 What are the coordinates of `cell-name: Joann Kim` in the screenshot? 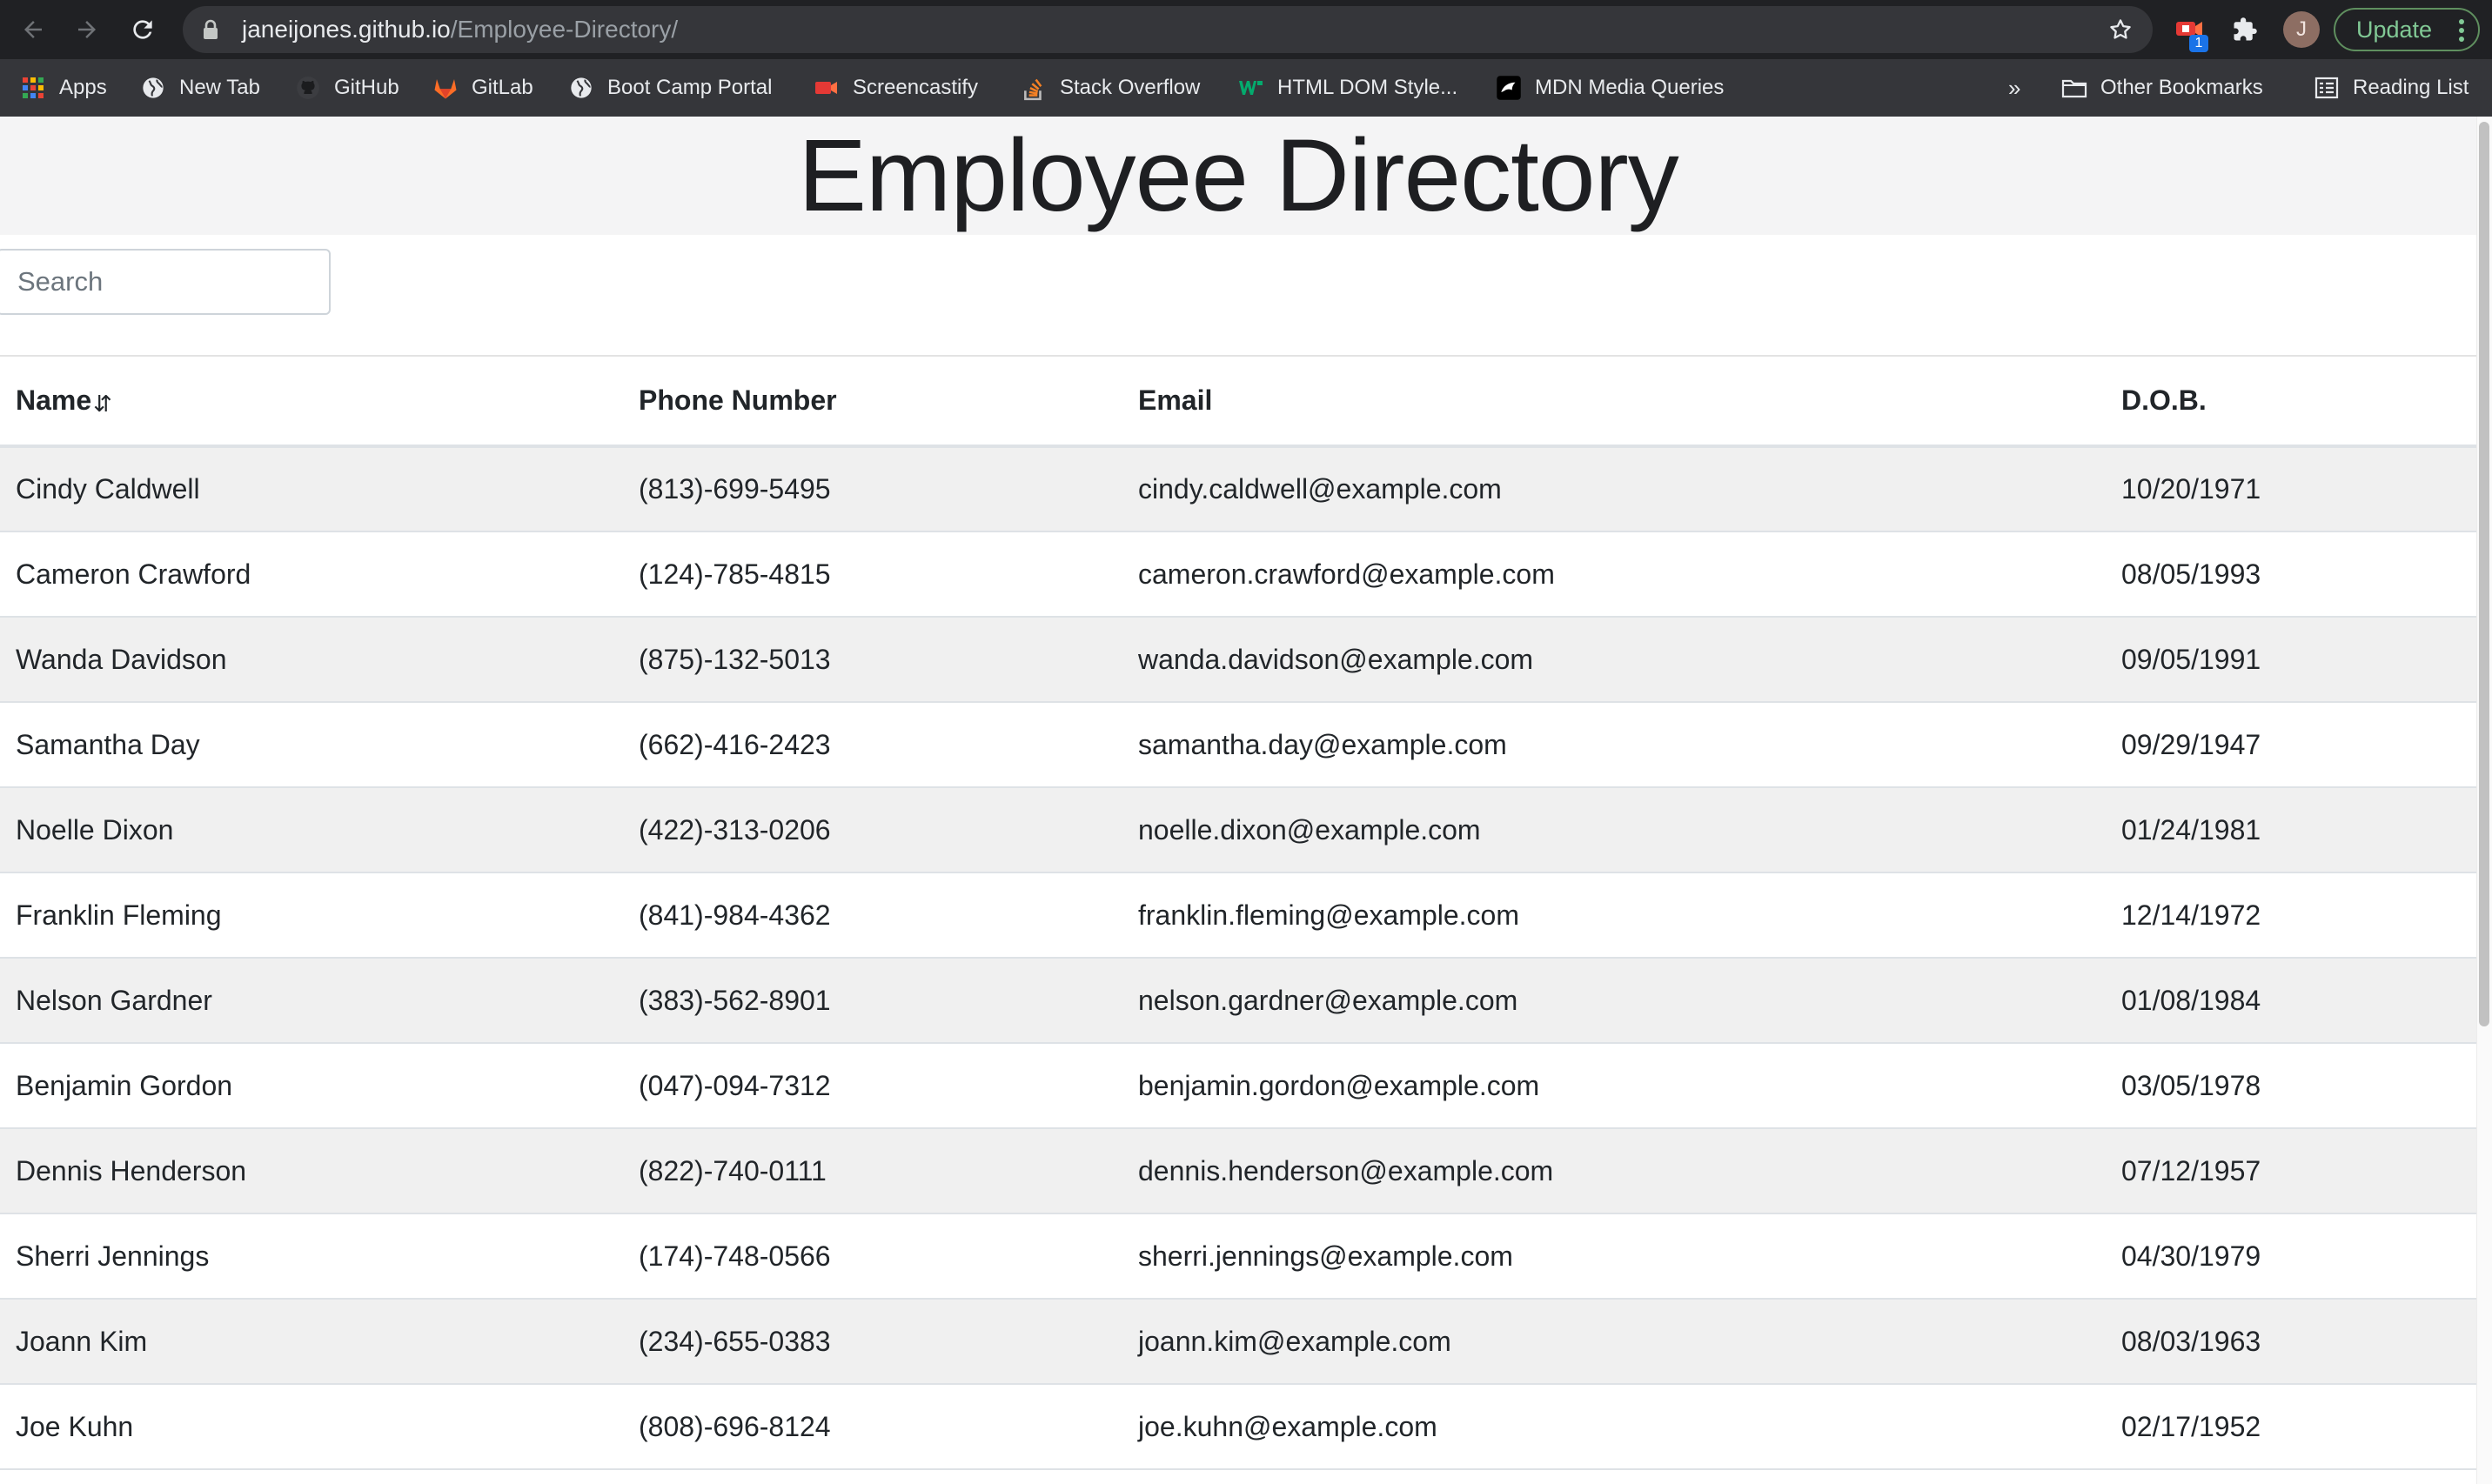 It's located at (312, 1342).